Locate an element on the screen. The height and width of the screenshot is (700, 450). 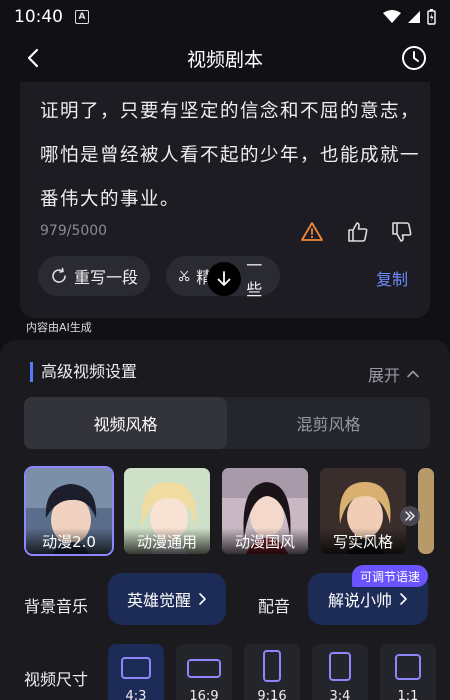
copy-button: 复制 is located at coordinates (392, 278).